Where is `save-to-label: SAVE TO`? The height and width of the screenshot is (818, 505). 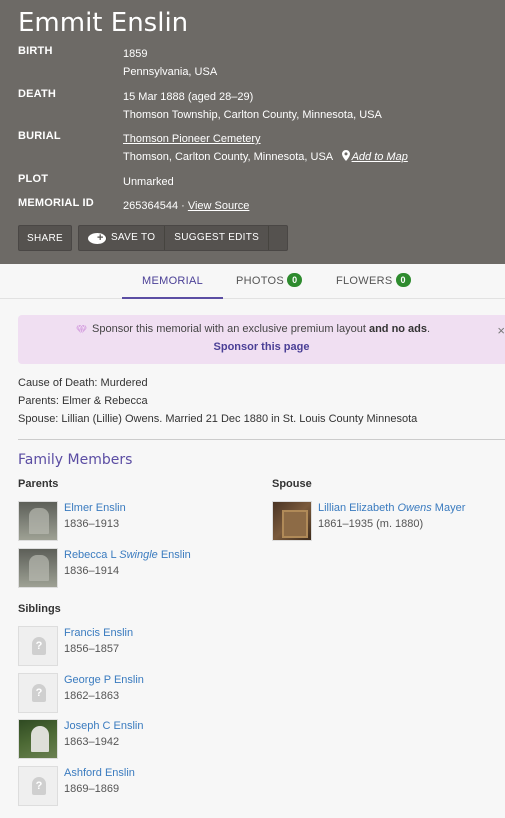
save-to-label: SAVE TO is located at coordinates (133, 237).